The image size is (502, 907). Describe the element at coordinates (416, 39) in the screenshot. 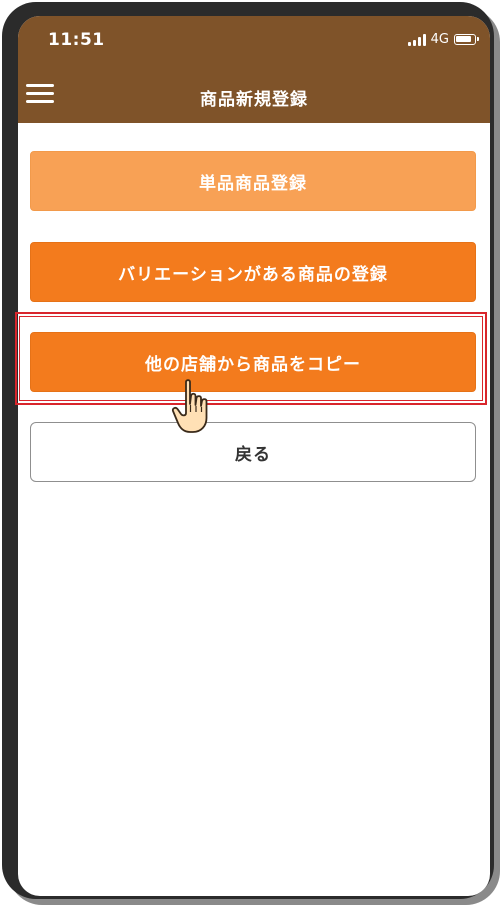

I see `signal-bars-icon` at that location.